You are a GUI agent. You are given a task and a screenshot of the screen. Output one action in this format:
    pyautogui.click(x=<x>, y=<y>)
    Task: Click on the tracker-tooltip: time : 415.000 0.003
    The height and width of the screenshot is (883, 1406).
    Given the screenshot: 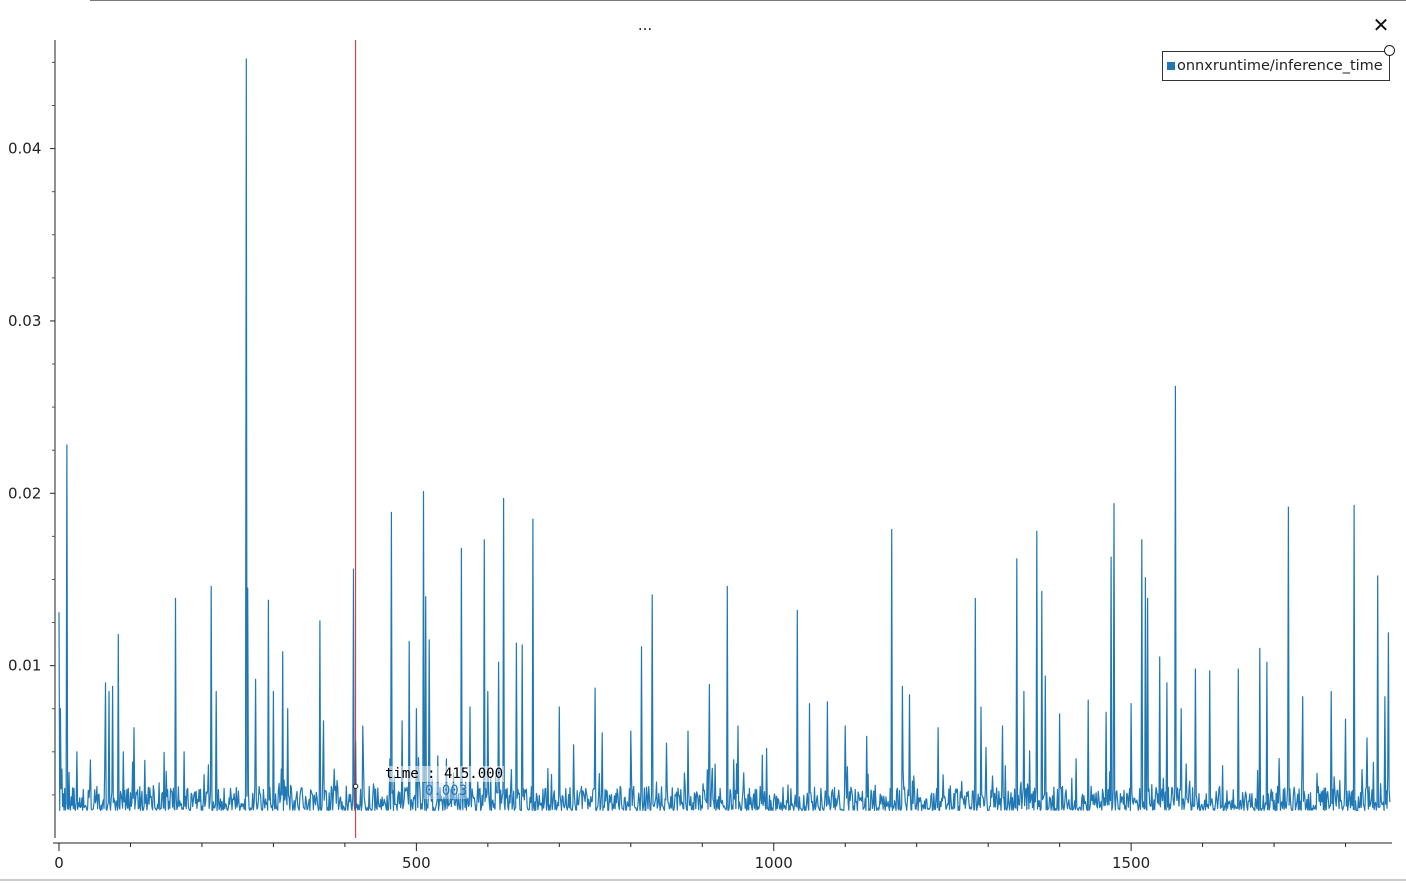 What is the action you would take?
    pyautogui.click(x=444, y=783)
    